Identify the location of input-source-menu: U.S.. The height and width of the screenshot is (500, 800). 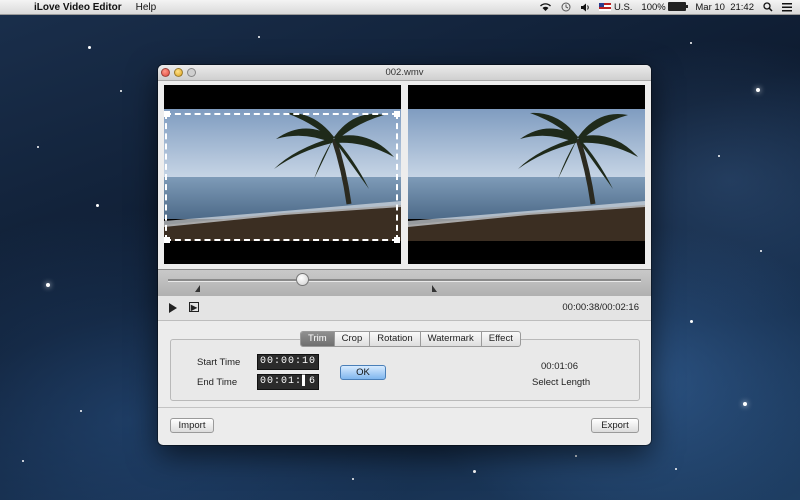
(615, 7).